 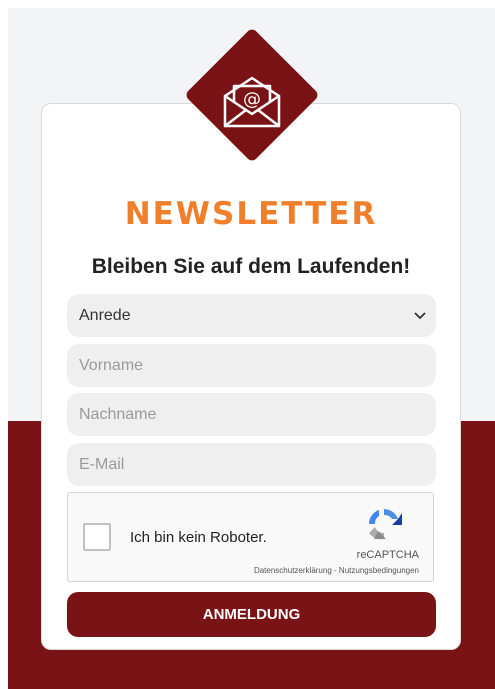 What do you see at coordinates (385, 524) in the screenshot?
I see `recaptcha-logo-icon` at bounding box center [385, 524].